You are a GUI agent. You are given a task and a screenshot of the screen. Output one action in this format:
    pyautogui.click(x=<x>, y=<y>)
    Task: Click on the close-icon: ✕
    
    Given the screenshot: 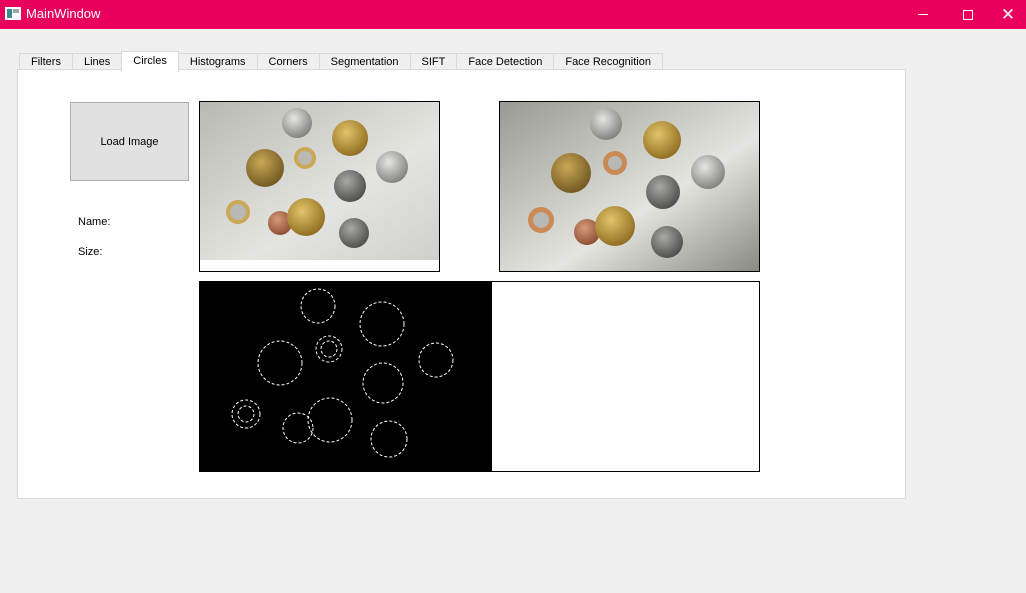 What is the action you would take?
    pyautogui.click(x=1008, y=14)
    